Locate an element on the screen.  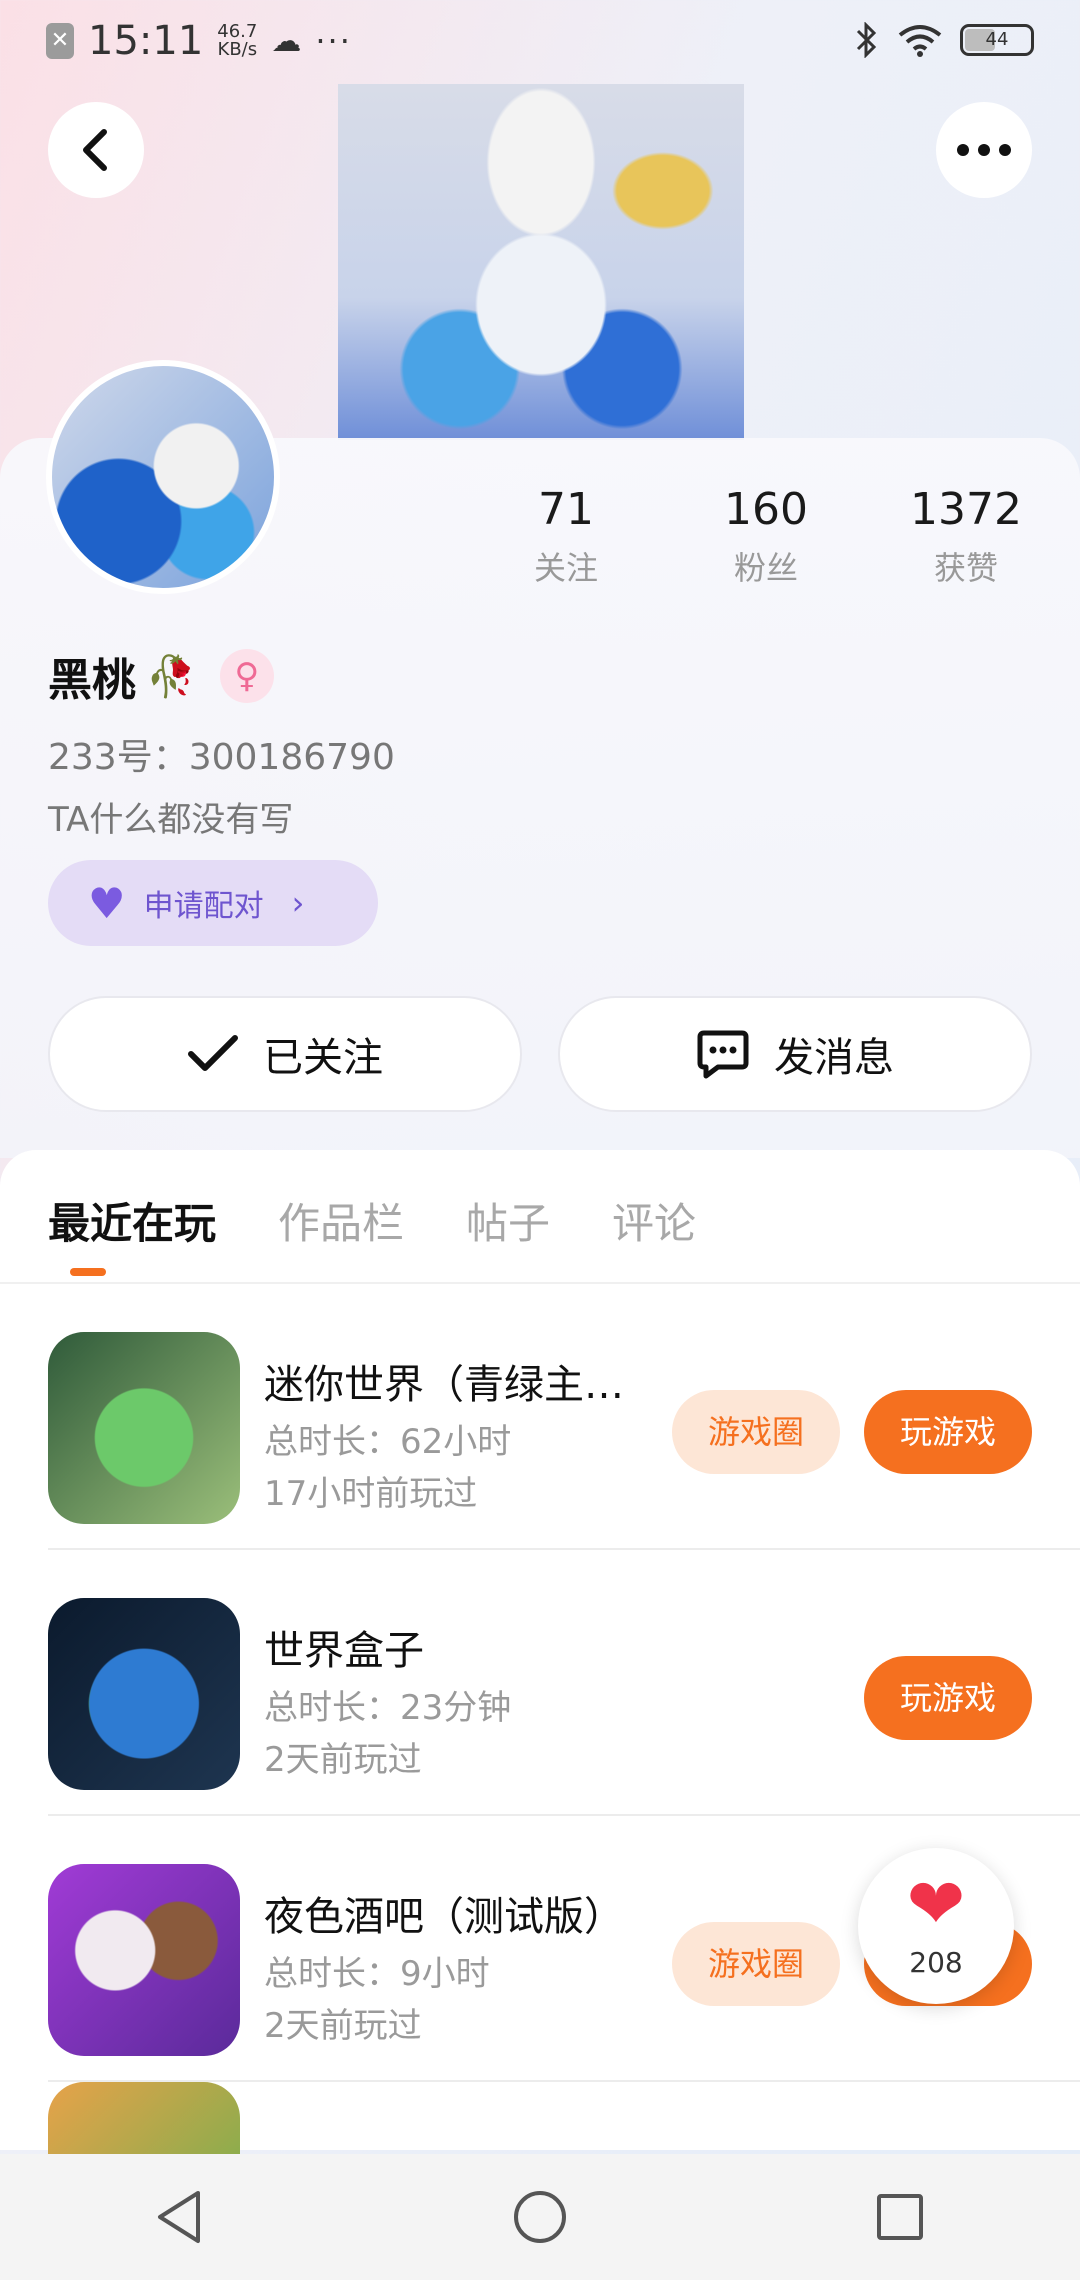
send-message-label: 发消息 is located at coordinates (834, 1058).